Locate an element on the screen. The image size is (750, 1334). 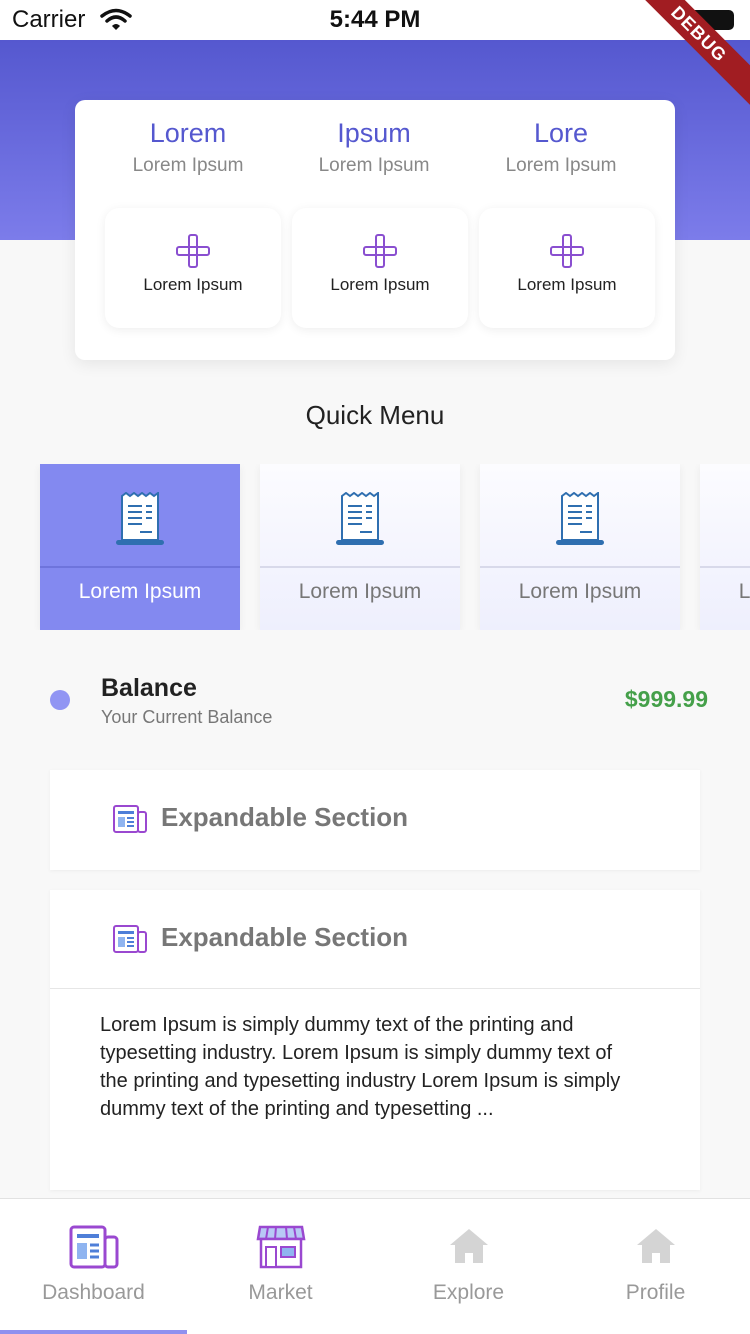
status-bar: Carrier 5:44 PM is located at coordinates (375, 20).